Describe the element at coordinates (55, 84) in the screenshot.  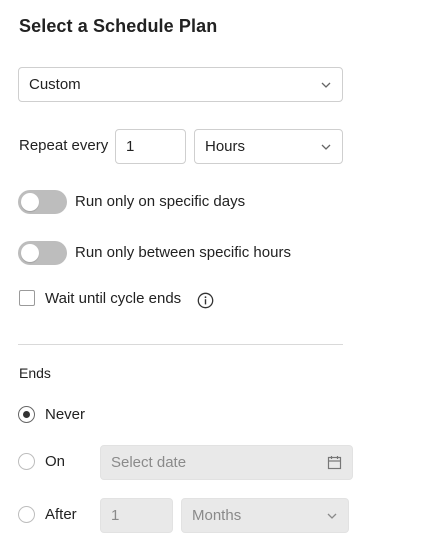
I see `schedule-plan-value: Custom` at that location.